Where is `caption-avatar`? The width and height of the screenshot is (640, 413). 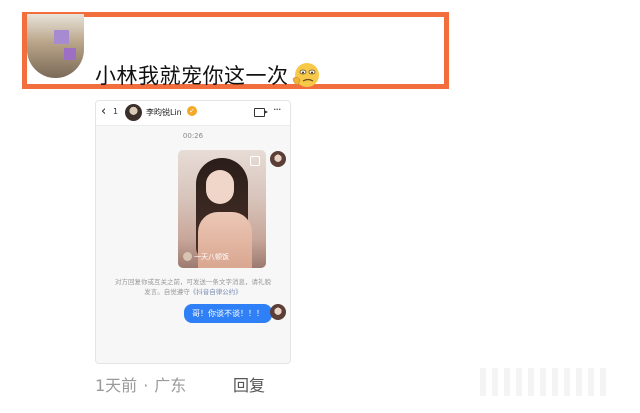
caption-avatar is located at coordinates (187, 256).